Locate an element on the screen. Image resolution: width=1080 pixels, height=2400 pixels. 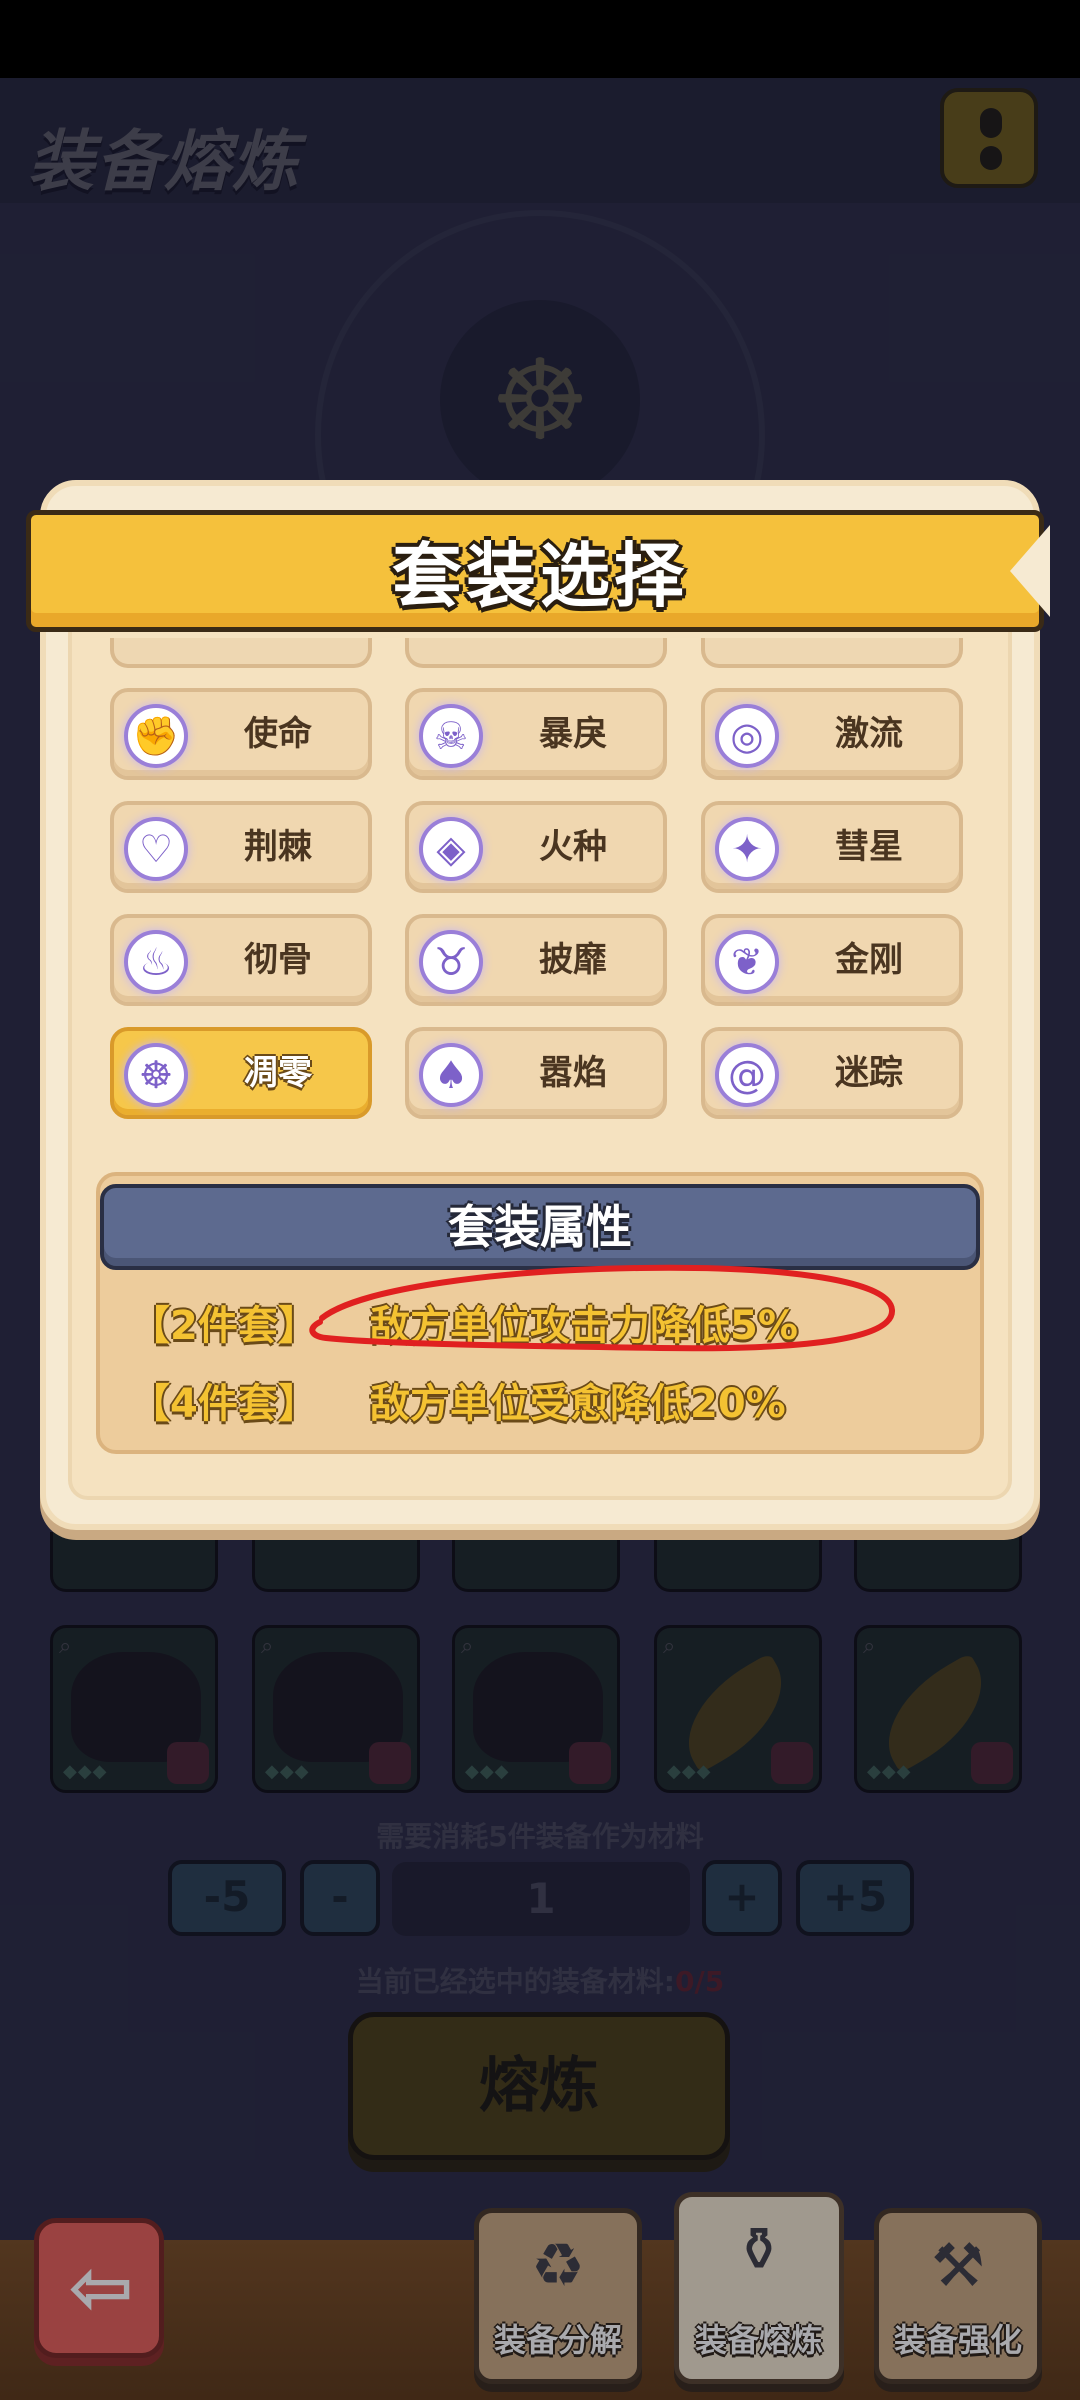
set-option-diaoling: ☸ 凋零 is located at coordinates (241, 1073).